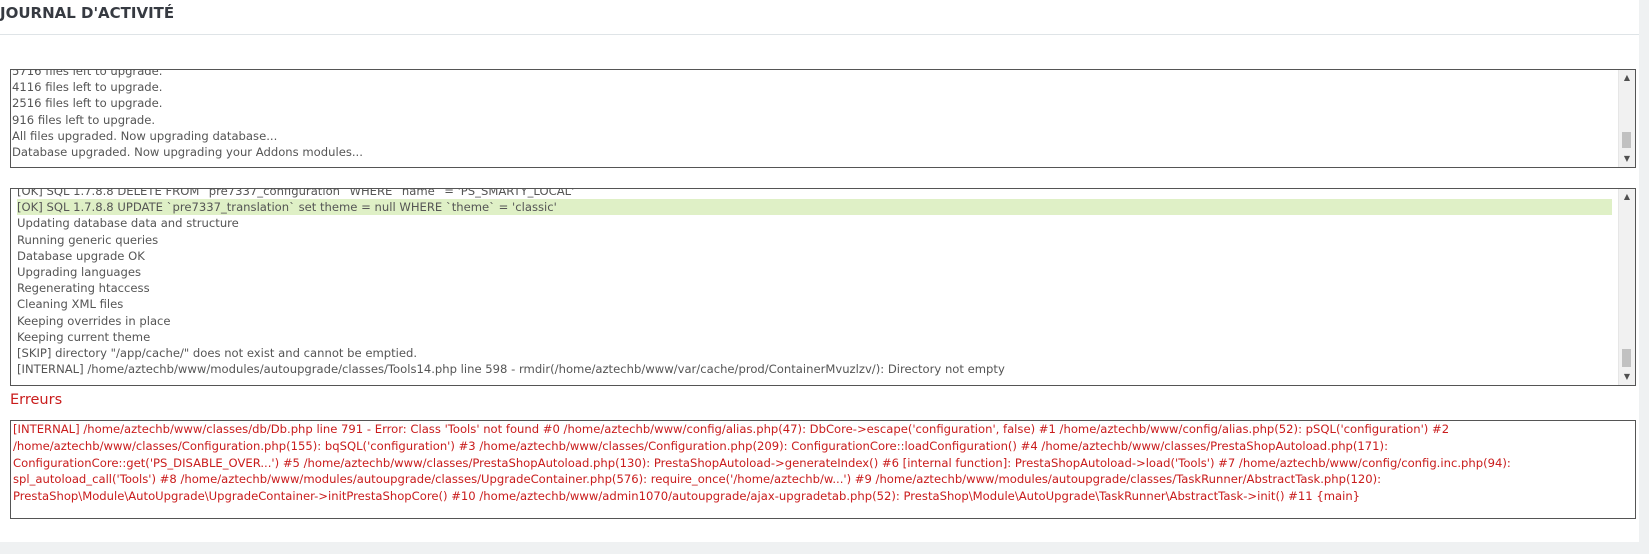 The height and width of the screenshot is (554, 1649). I want to click on log-line: Database upgrade OK, so click(81, 255).